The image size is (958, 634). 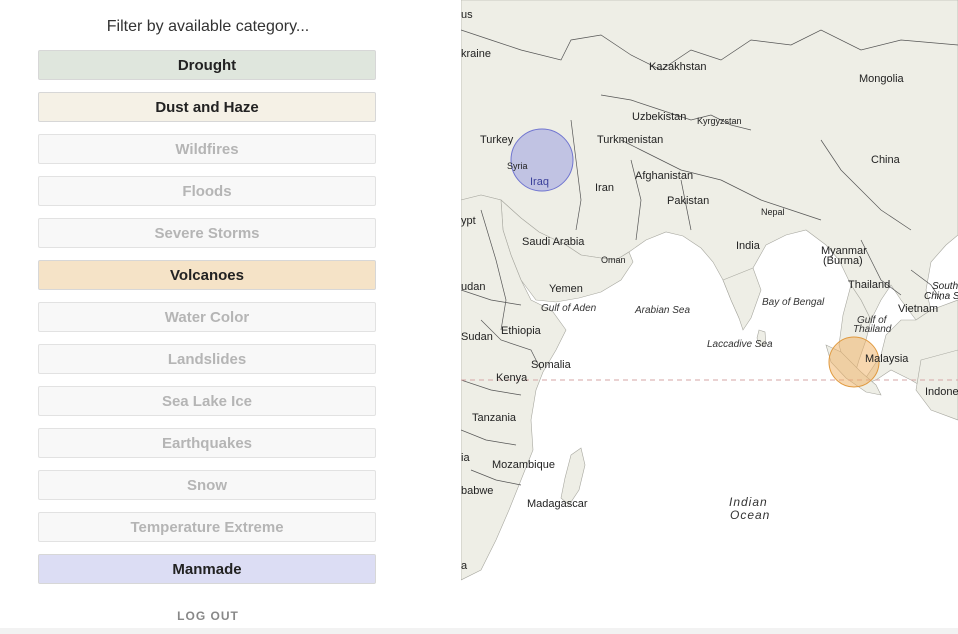 What do you see at coordinates (207, 275) in the screenshot?
I see `category-volcanoes-button: Volcanoes` at bounding box center [207, 275].